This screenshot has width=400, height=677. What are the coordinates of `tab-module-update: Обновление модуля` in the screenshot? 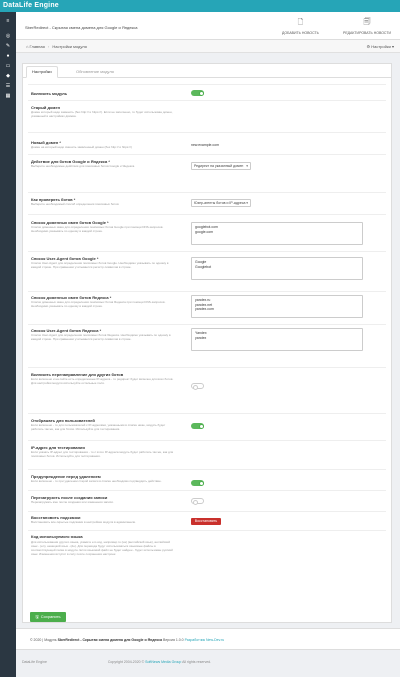 It's located at (95, 71).